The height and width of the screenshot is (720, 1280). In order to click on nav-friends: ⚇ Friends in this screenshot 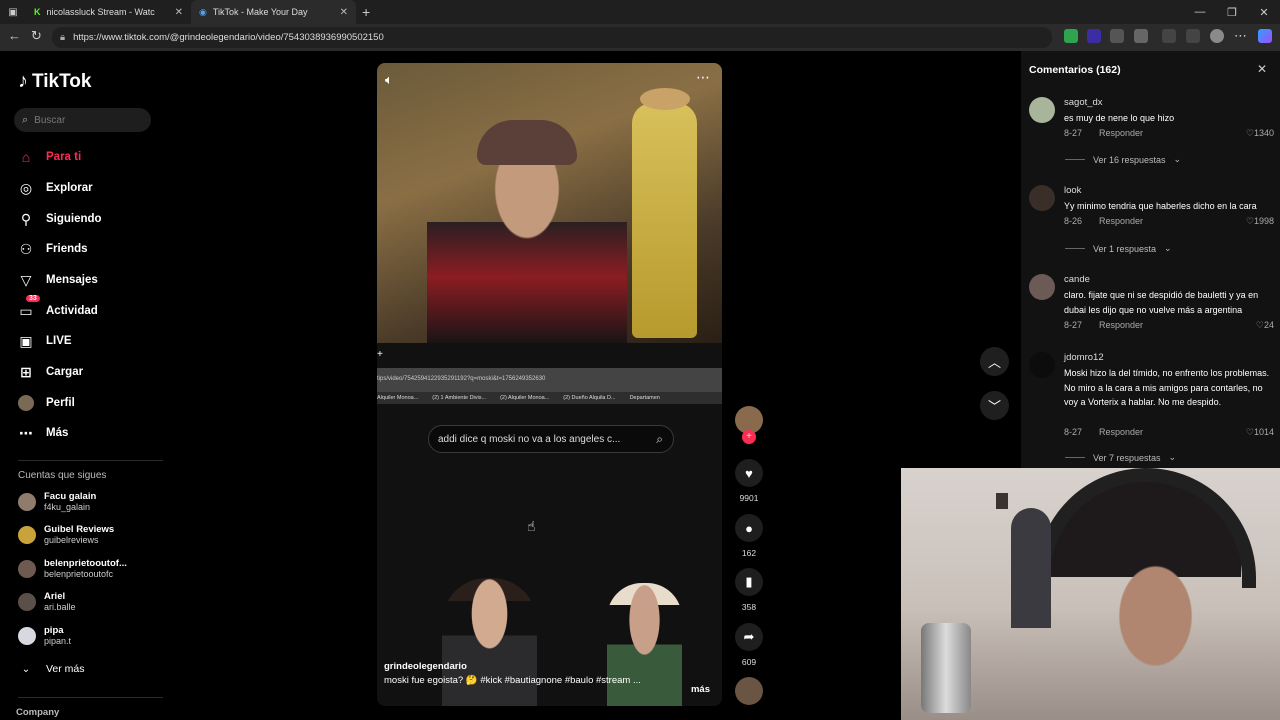, I will do `click(53, 249)`.